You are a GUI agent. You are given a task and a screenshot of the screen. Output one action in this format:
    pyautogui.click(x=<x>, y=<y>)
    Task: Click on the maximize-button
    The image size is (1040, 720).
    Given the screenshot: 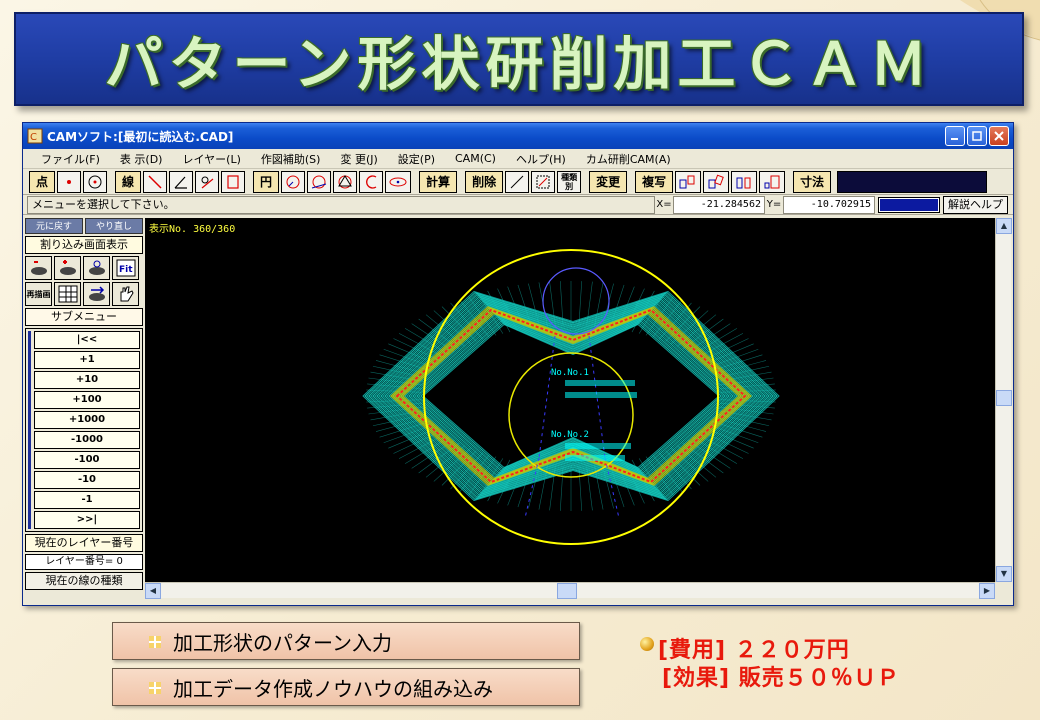 What is the action you would take?
    pyautogui.click(x=977, y=136)
    